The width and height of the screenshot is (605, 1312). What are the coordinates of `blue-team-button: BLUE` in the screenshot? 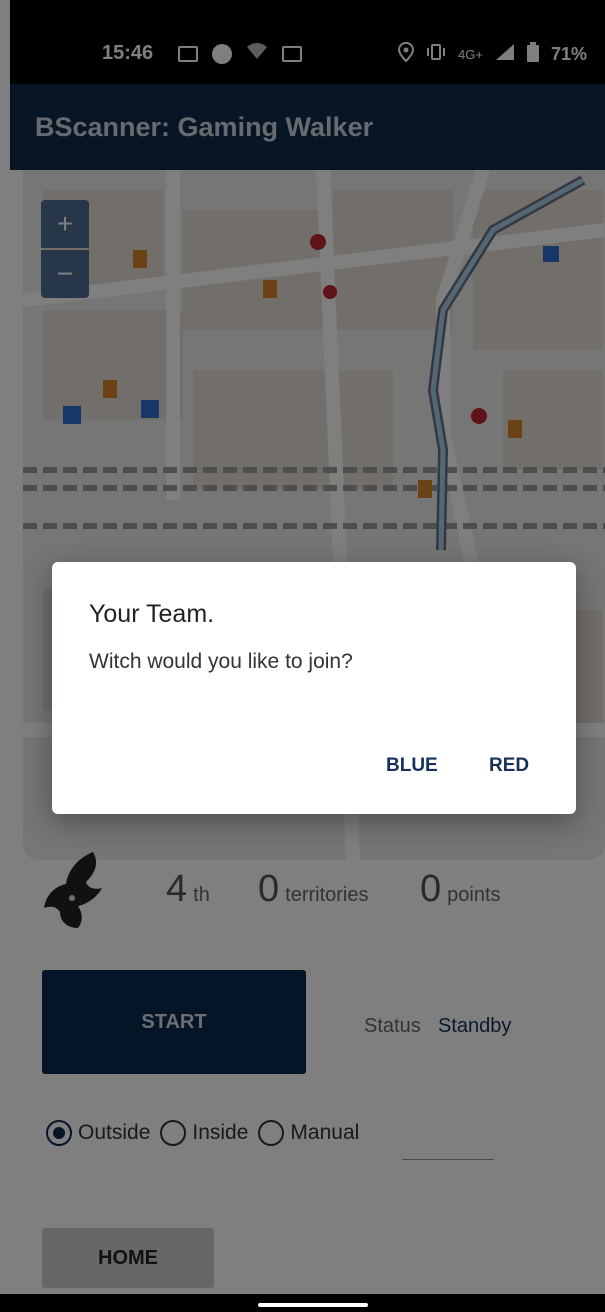 It's located at (412, 766).